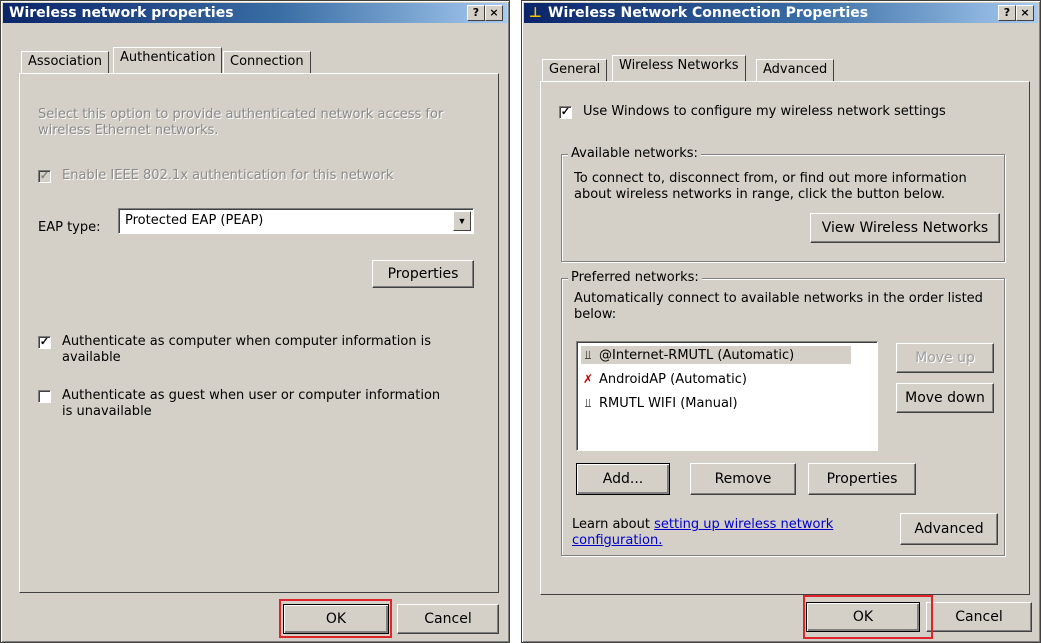 The width and height of the screenshot is (1041, 643). I want to click on network-antenna-icon: ⊥, so click(535, 13).